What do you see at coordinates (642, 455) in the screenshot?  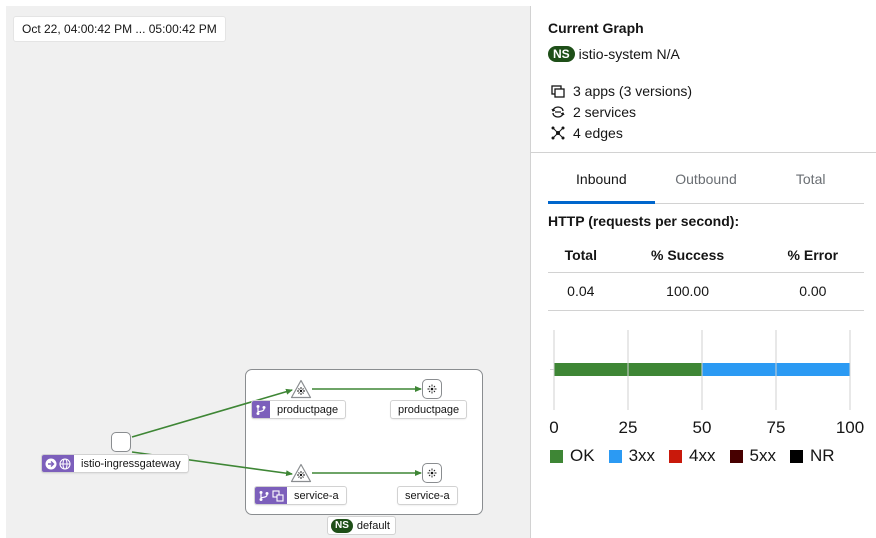 I see `legend-label: 3xx` at bounding box center [642, 455].